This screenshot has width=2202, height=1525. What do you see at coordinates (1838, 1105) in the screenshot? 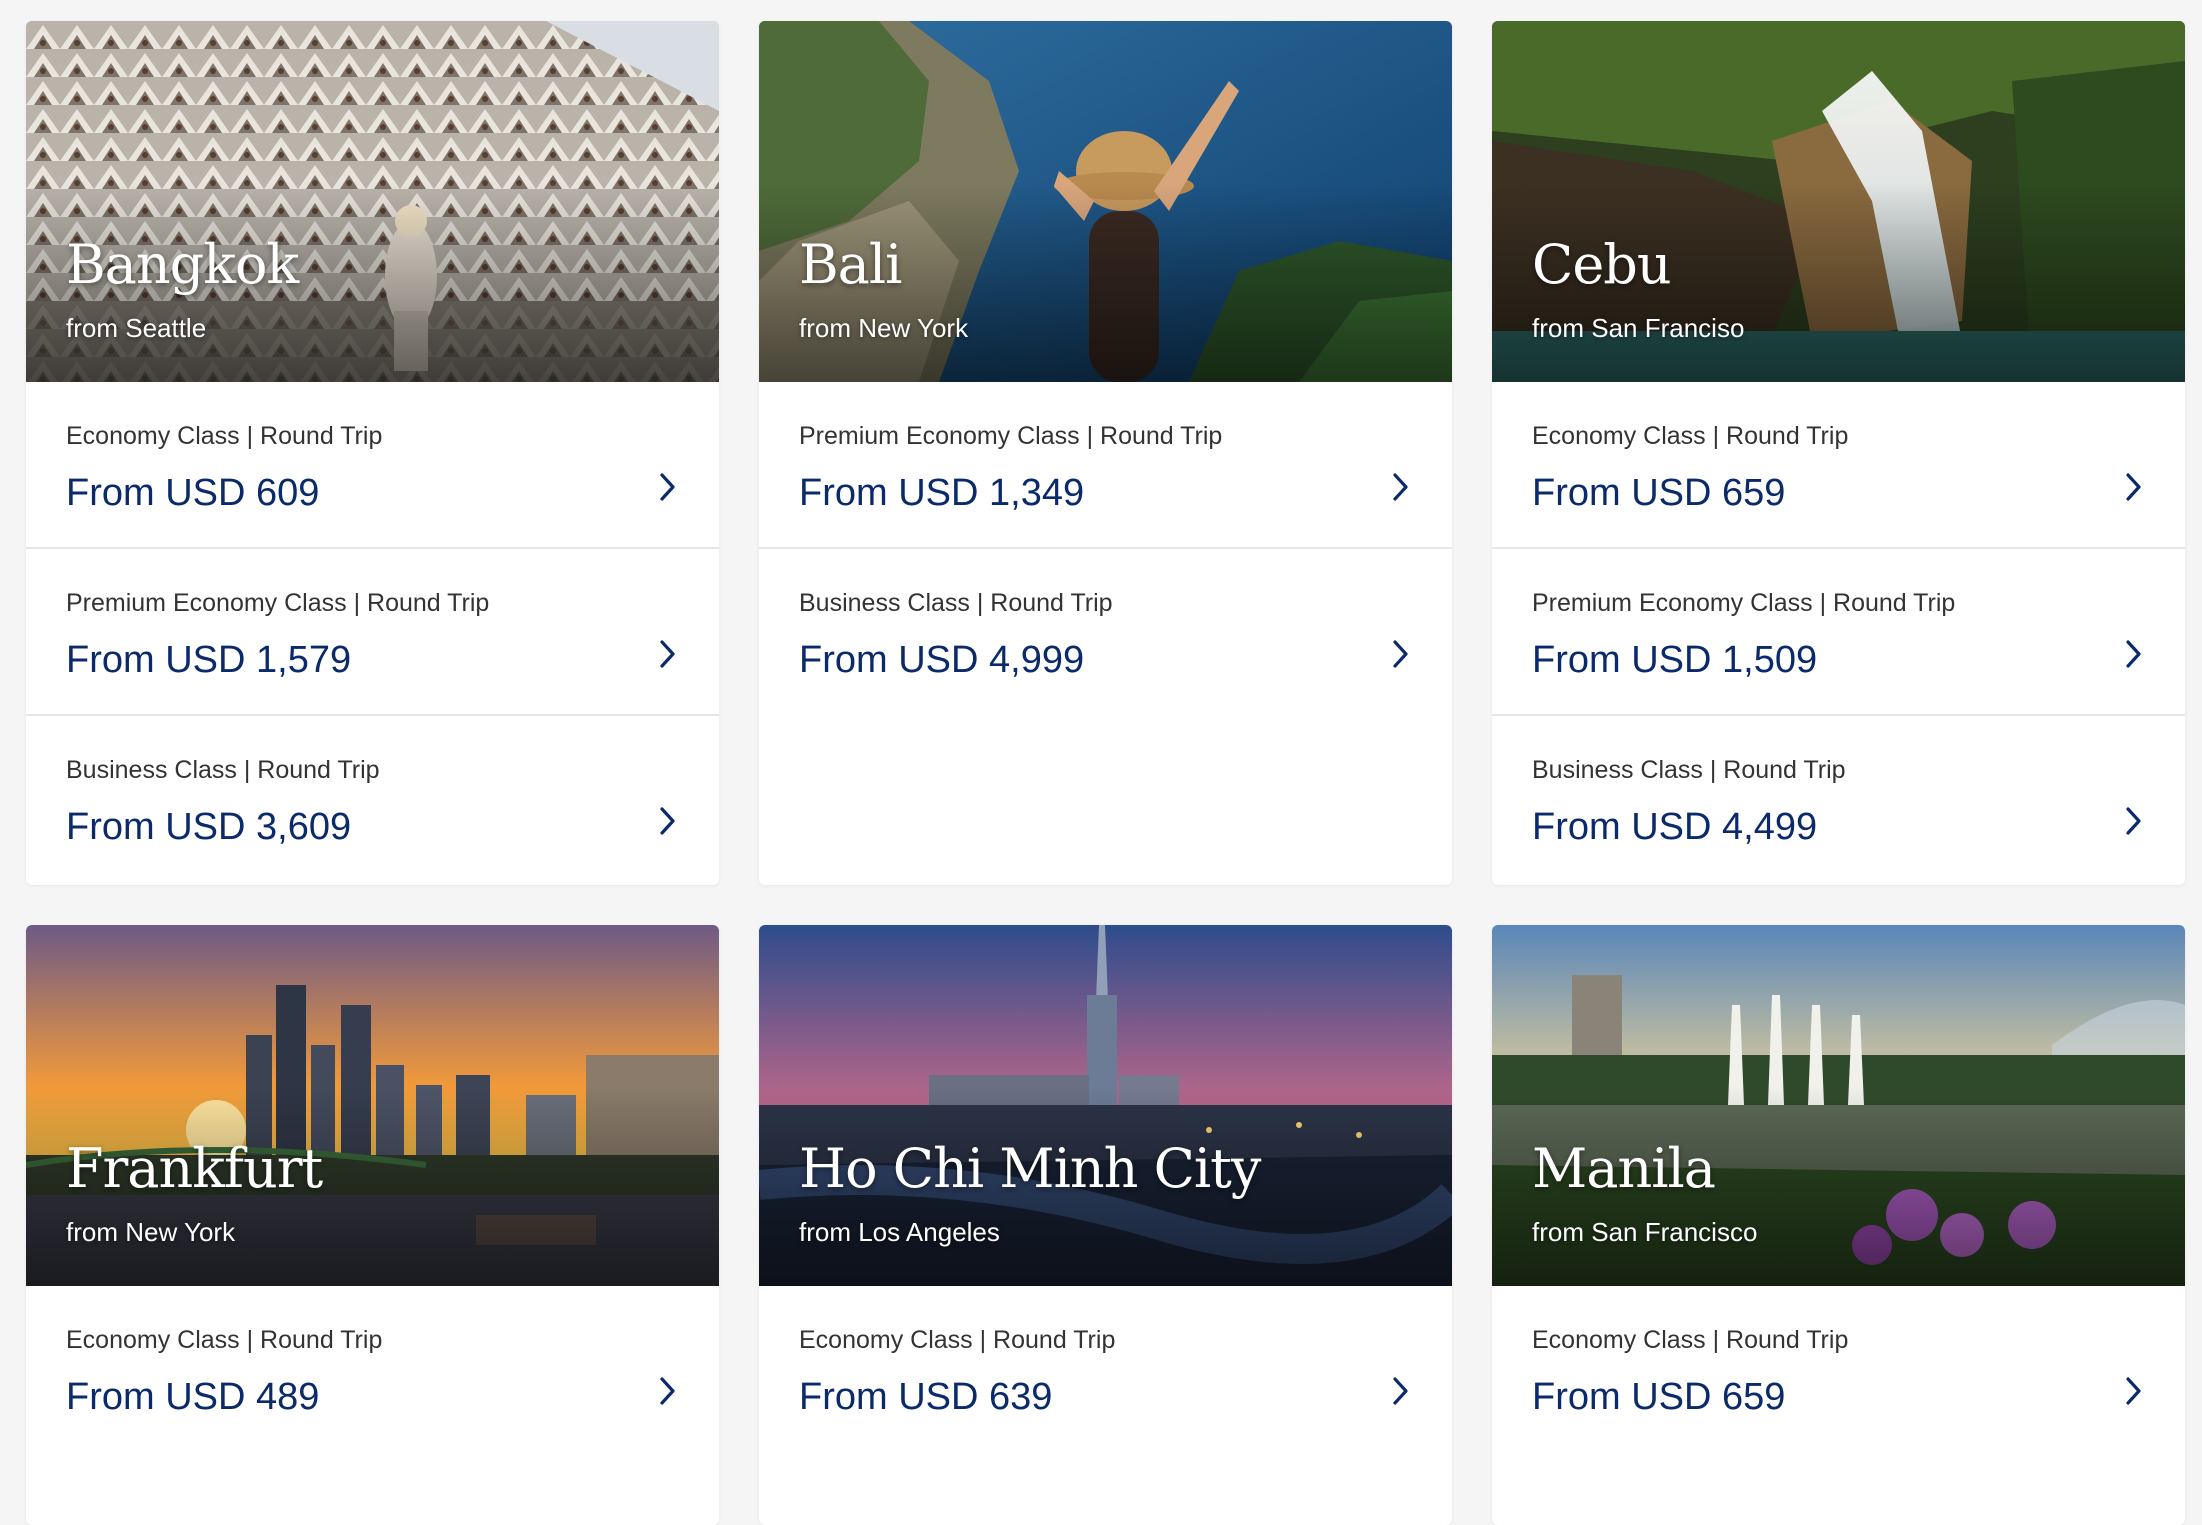
I see `hero-image-manila: Manila from San Francisco` at bounding box center [1838, 1105].